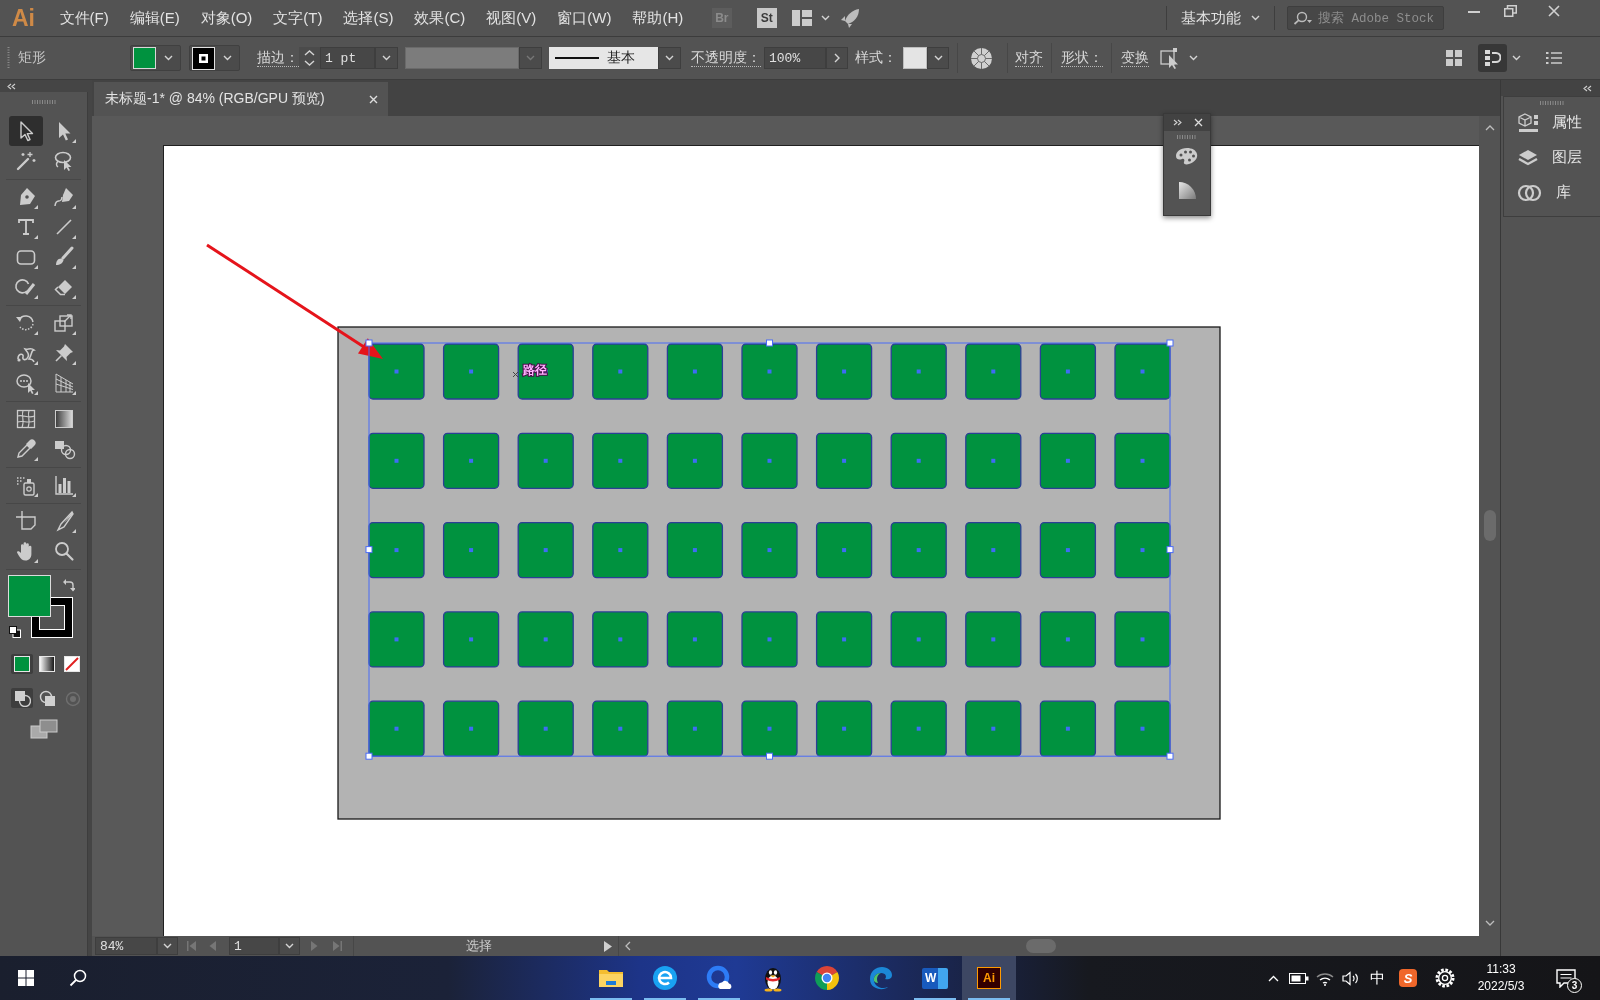 This screenshot has height=1000, width=1600. What do you see at coordinates (126, 946) in the screenshot?
I see `zoom-level-field: 84%` at bounding box center [126, 946].